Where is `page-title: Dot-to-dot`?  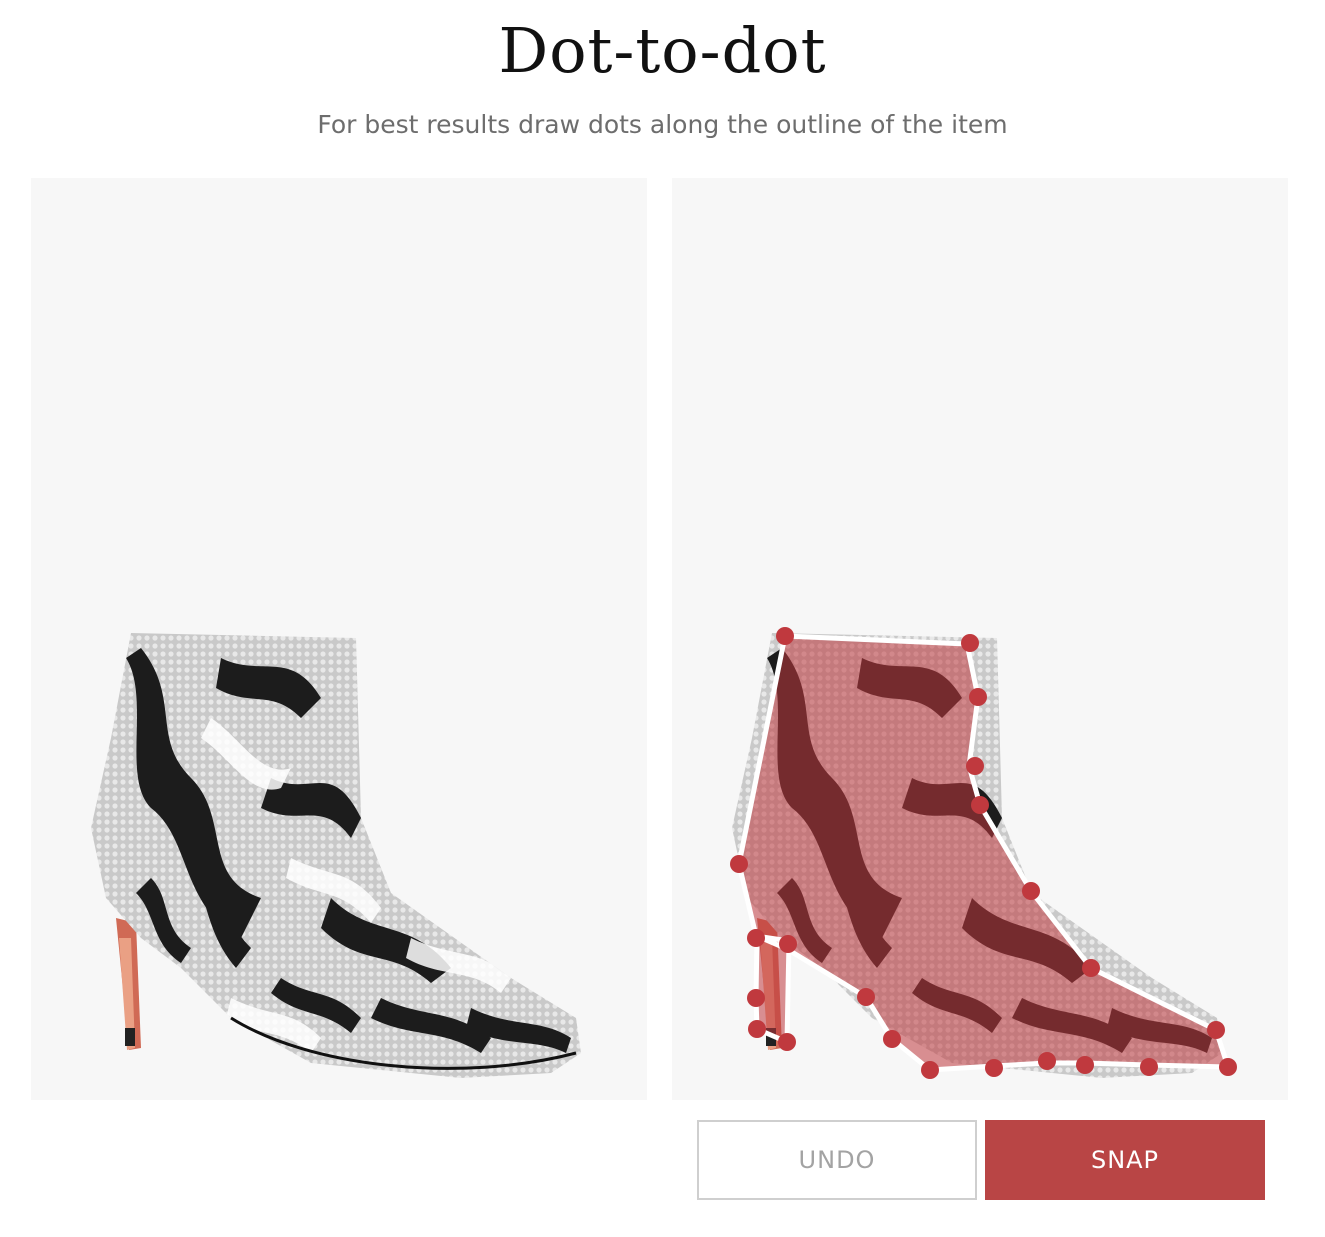 page-title: Dot-to-dot is located at coordinates (662, 50).